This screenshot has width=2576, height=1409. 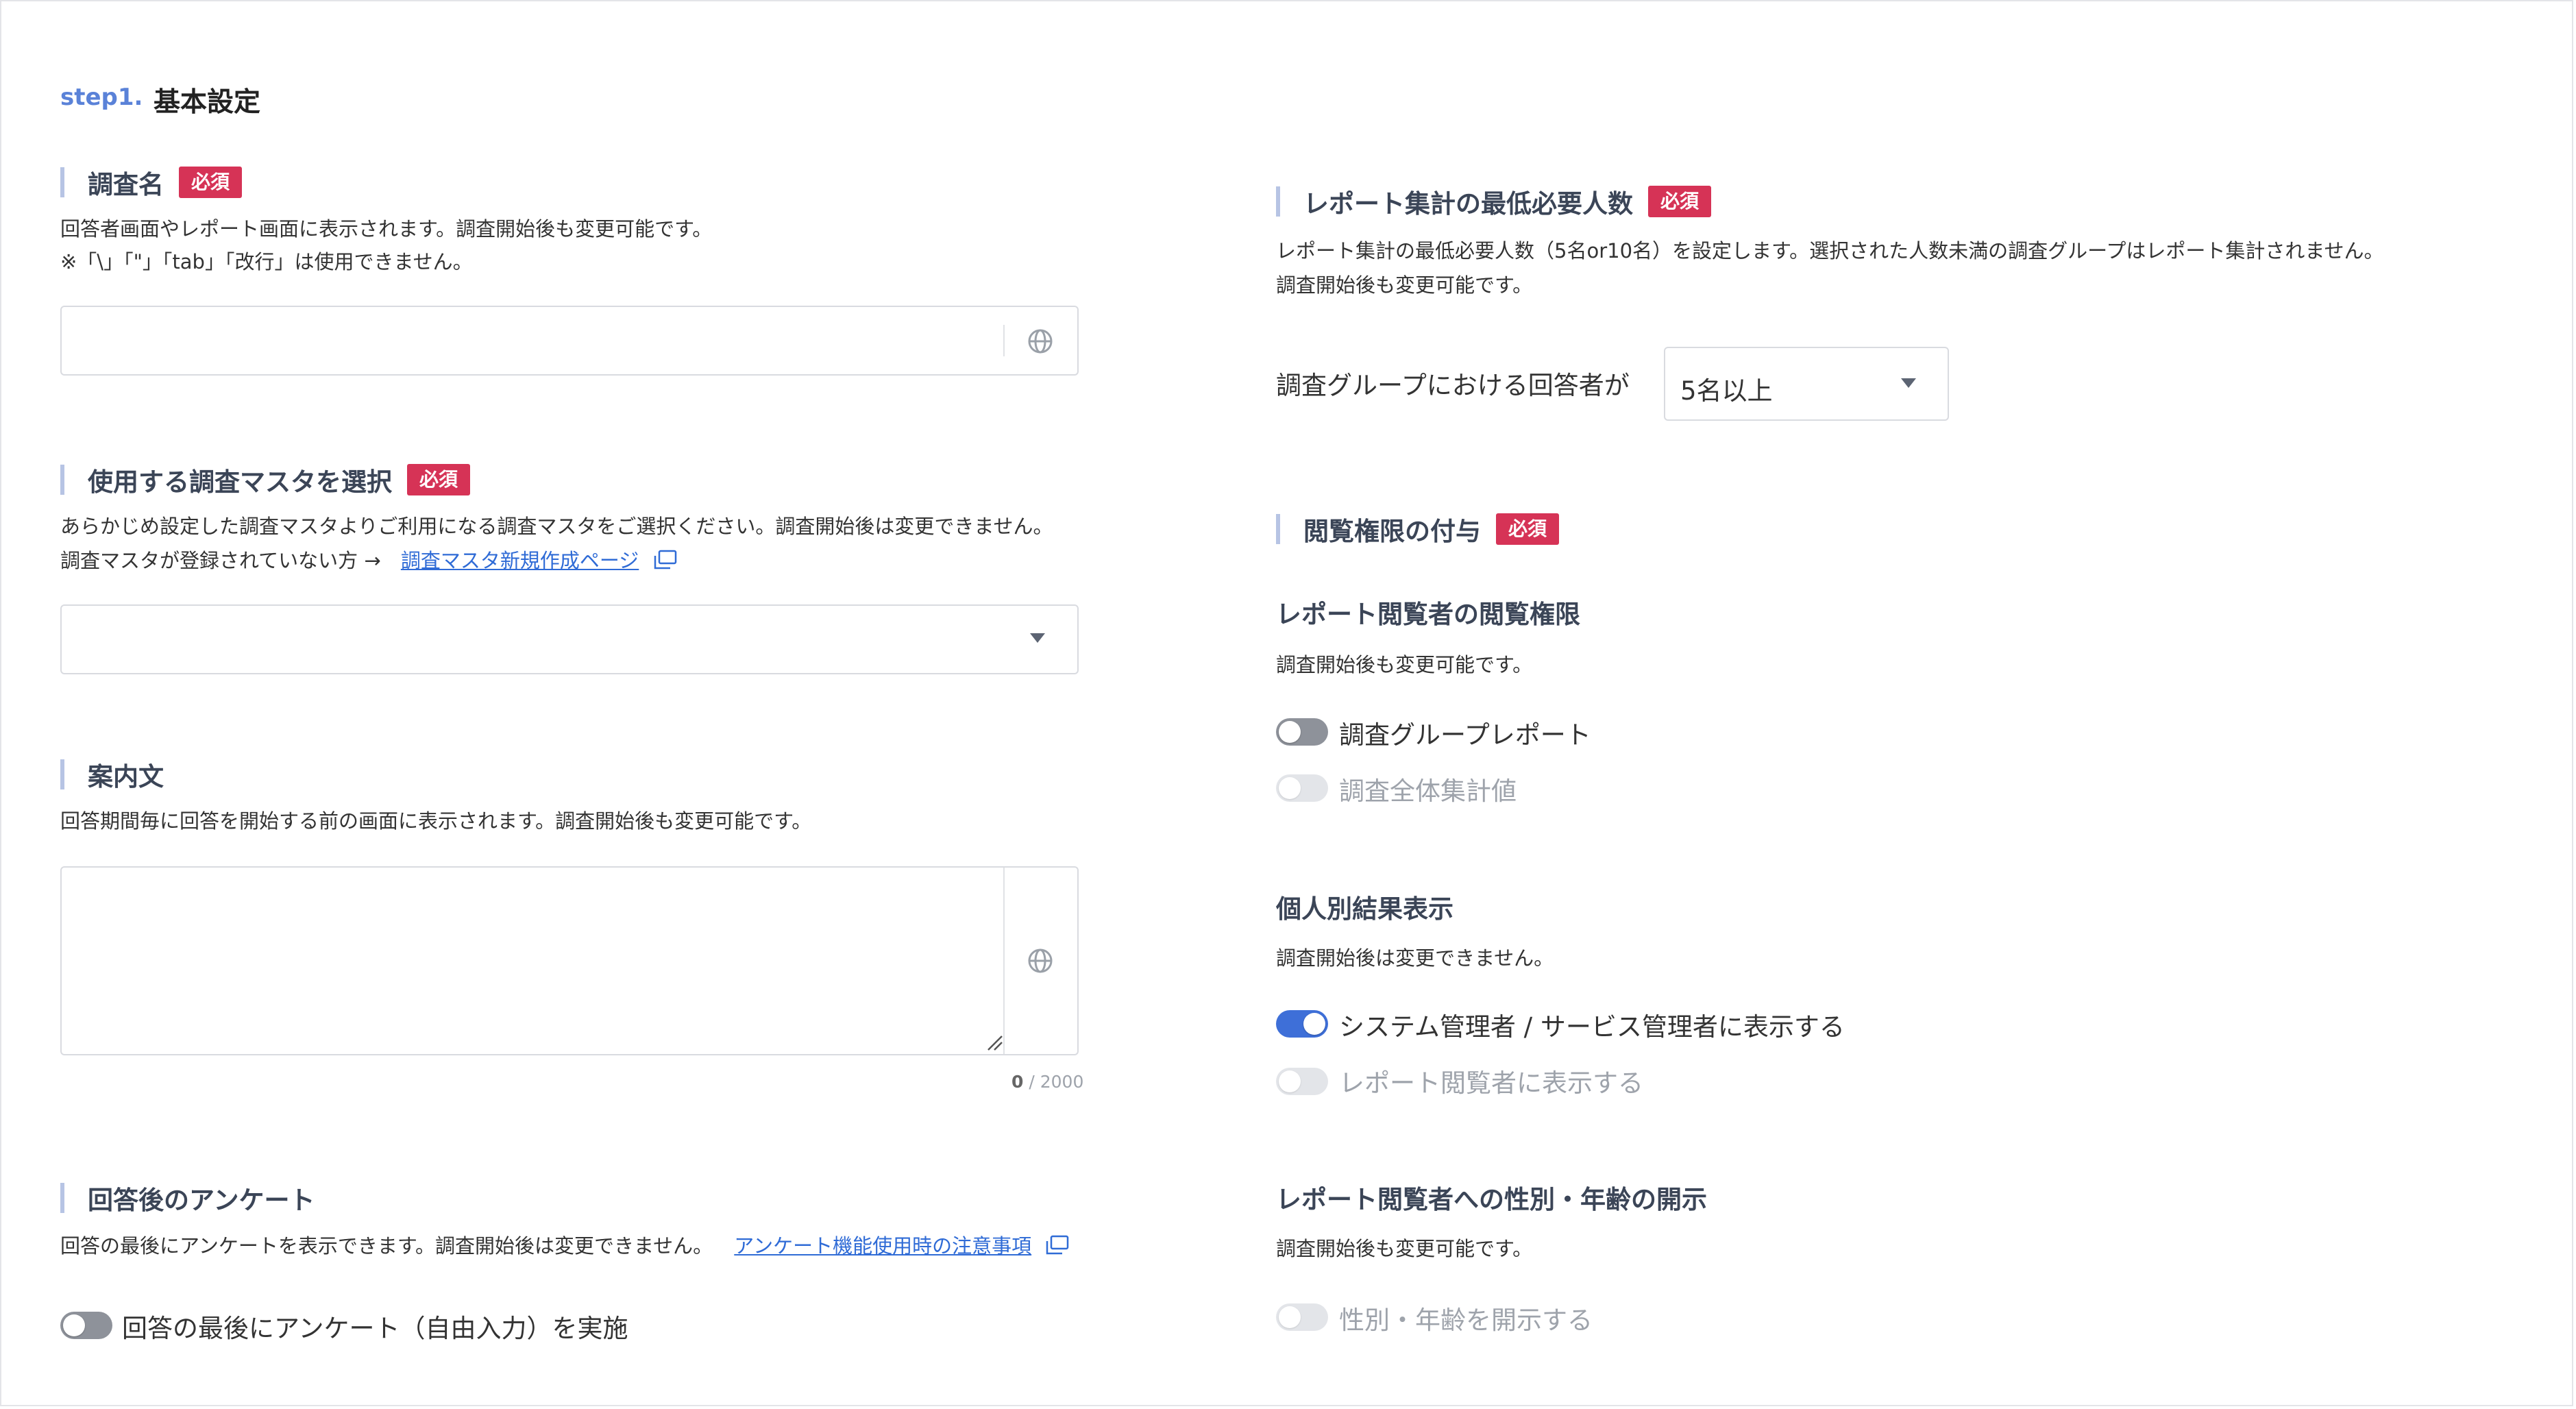 I want to click on char-max: / 2000, so click(x=1057, y=1082).